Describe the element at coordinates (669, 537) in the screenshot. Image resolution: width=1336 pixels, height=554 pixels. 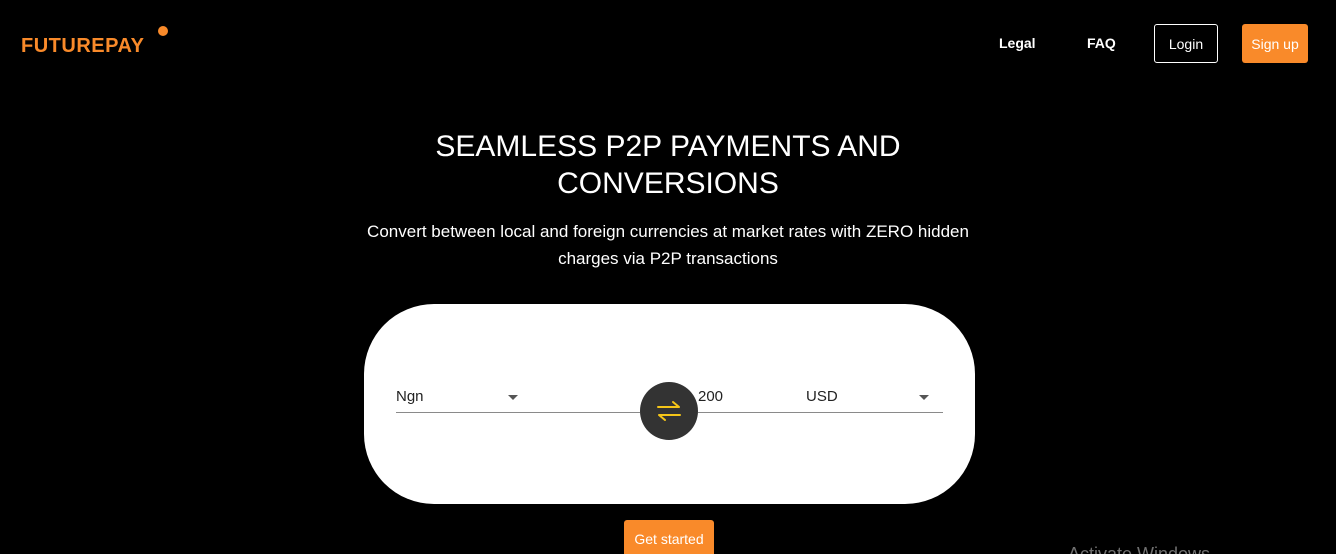
I see `get-started-button: Get started` at that location.